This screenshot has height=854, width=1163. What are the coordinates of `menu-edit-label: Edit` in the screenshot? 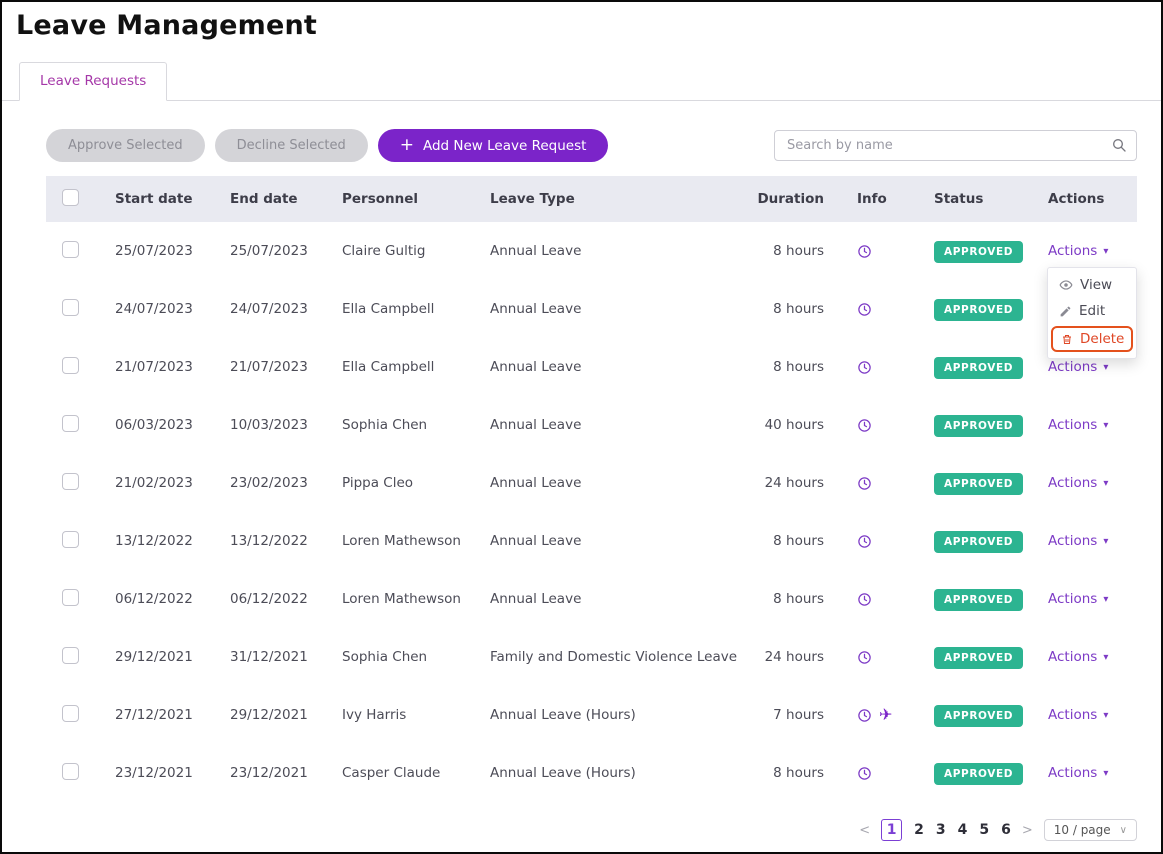 It's located at (1092, 311).